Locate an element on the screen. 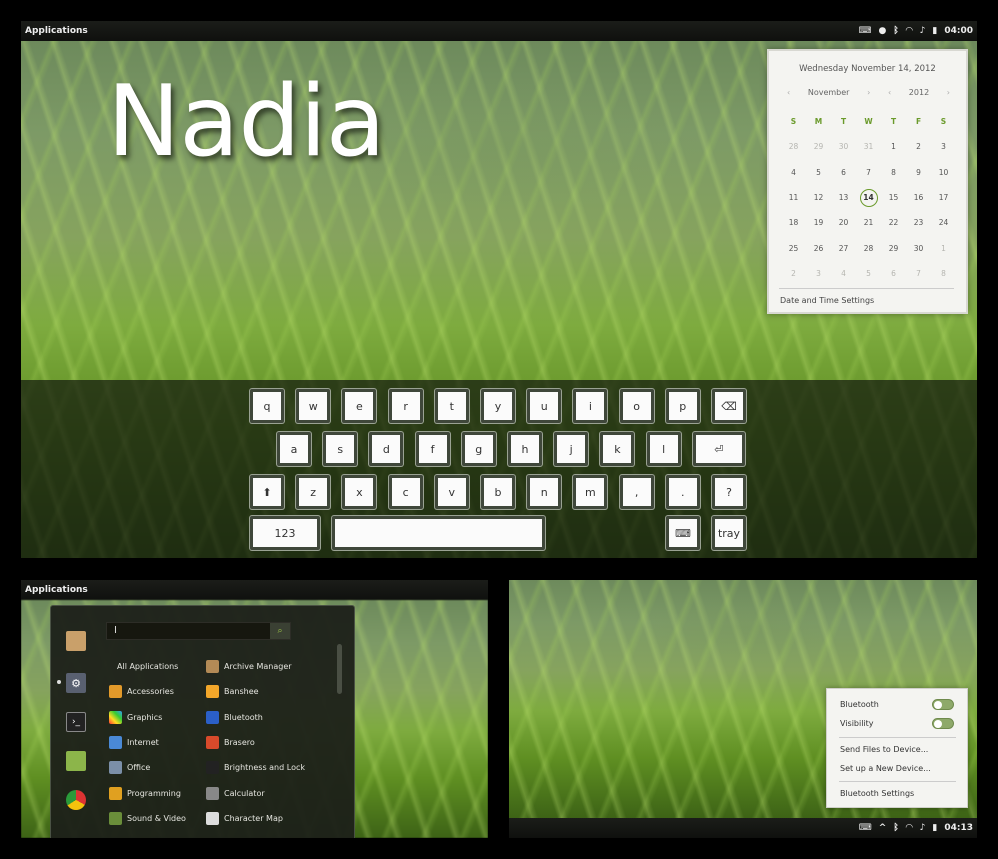 The width and height of the screenshot is (998, 859). calendar-day: 10 is located at coordinates (943, 172).